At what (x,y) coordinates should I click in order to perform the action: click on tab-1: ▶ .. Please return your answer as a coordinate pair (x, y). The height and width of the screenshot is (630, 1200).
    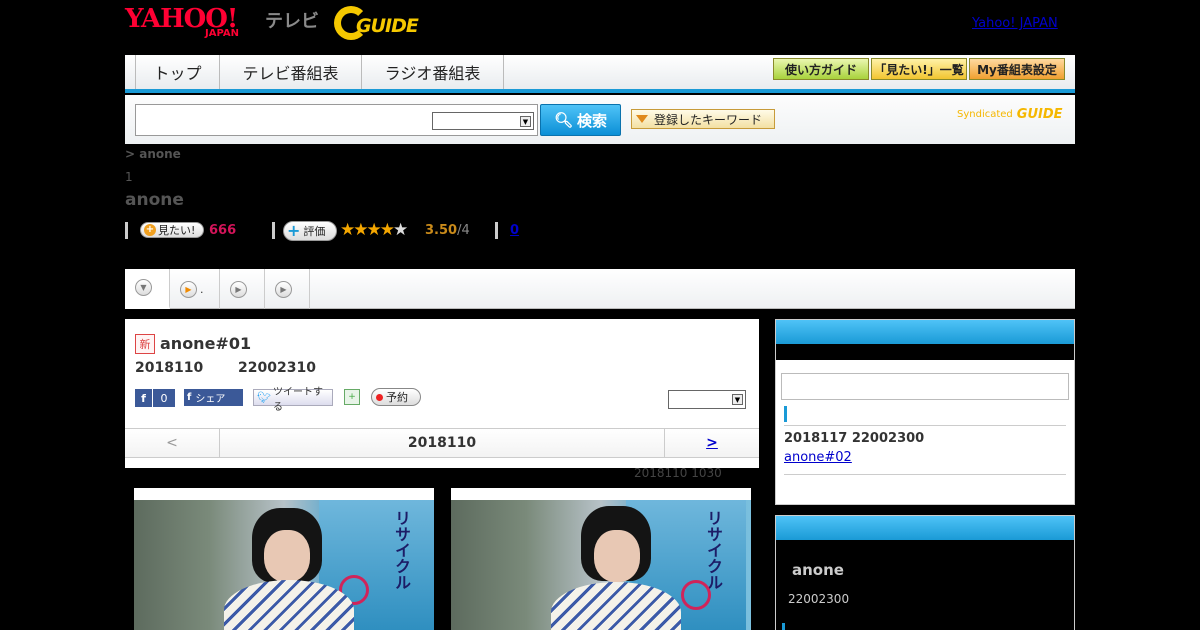
    Looking at the image, I should click on (195, 289).